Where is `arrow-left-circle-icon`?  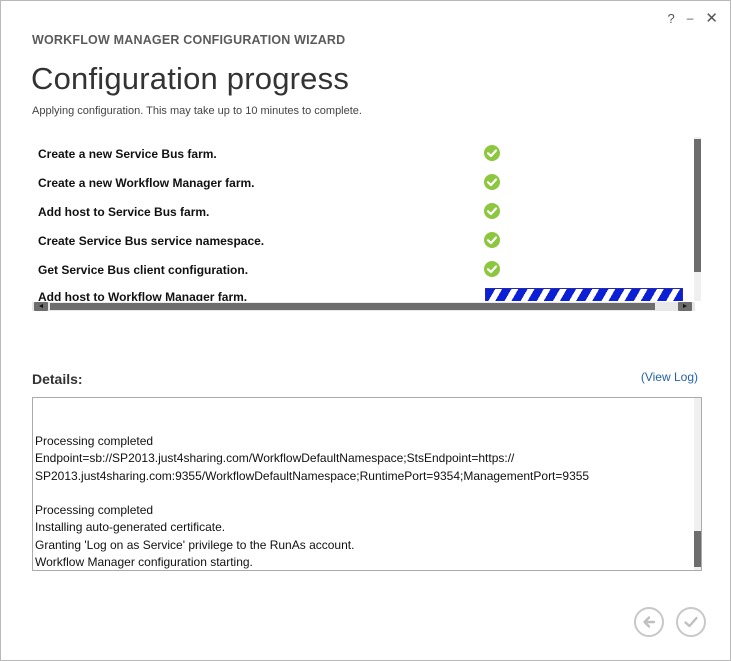
arrow-left-circle-icon is located at coordinates (649, 622).